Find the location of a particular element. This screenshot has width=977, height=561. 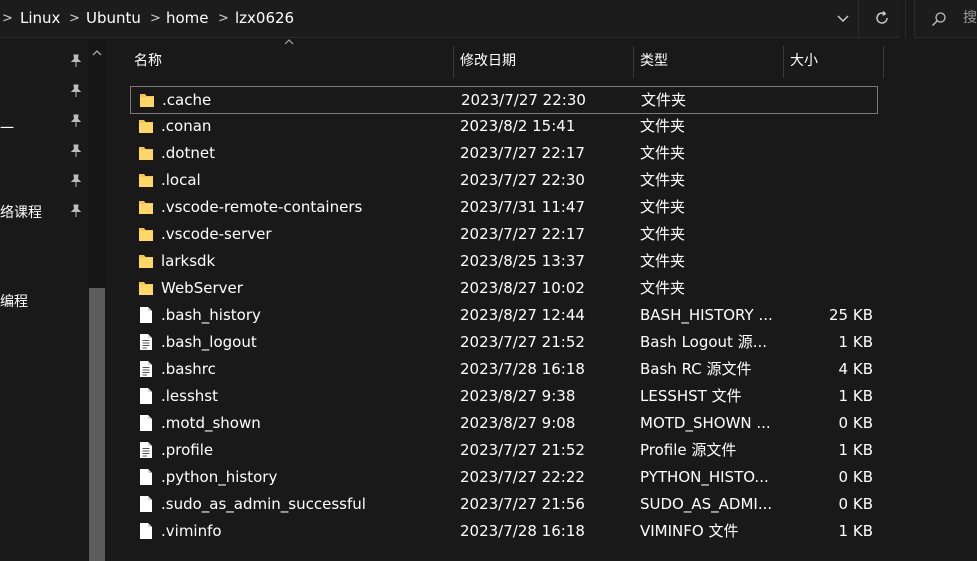

history-dropdown-button is located at coordinates (843, 18).